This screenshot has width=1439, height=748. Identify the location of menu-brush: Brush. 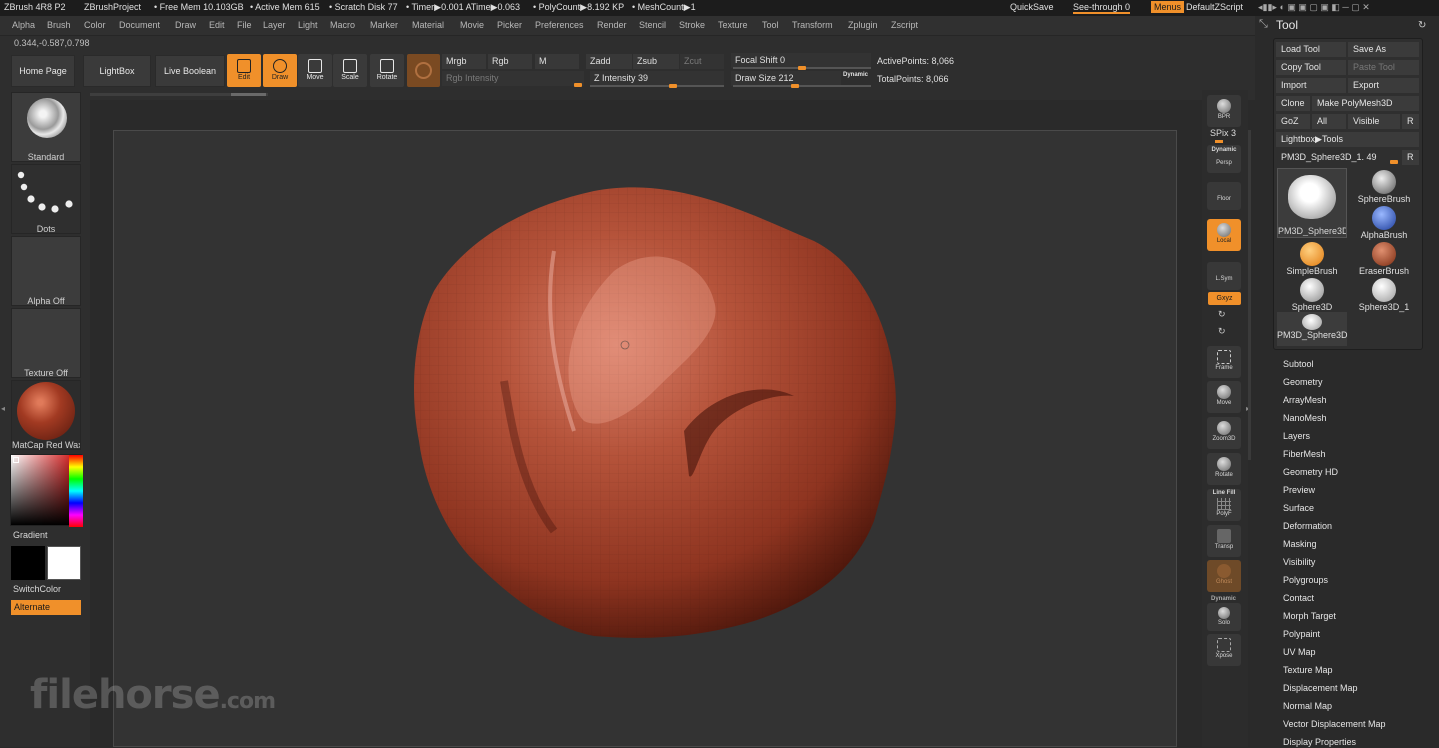
(59, 25).